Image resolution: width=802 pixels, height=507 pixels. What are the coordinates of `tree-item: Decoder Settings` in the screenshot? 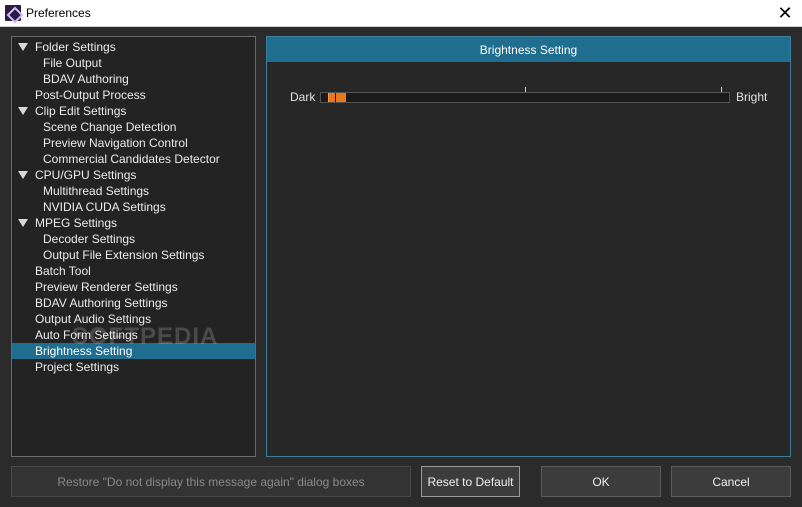 It's located at (133, 239).